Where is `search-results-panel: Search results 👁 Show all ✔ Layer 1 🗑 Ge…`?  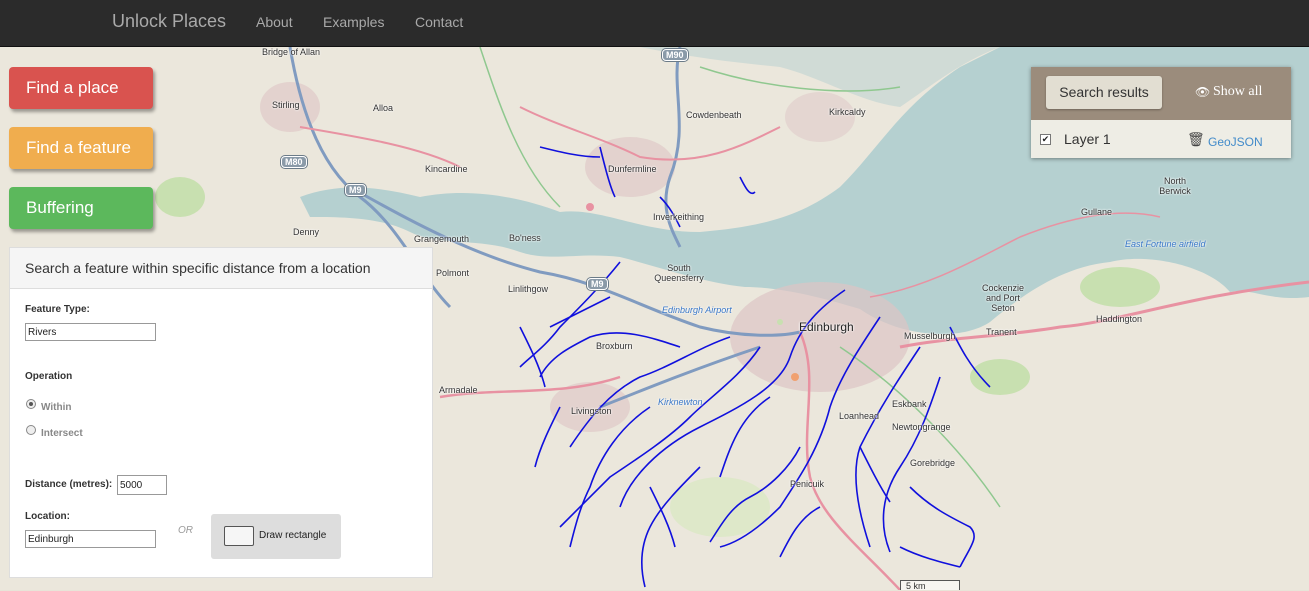
search-results-panel: Search results 👁 Show all ✔ Layer 1 🗑 Ge… is located at coordinates (1161, 112).